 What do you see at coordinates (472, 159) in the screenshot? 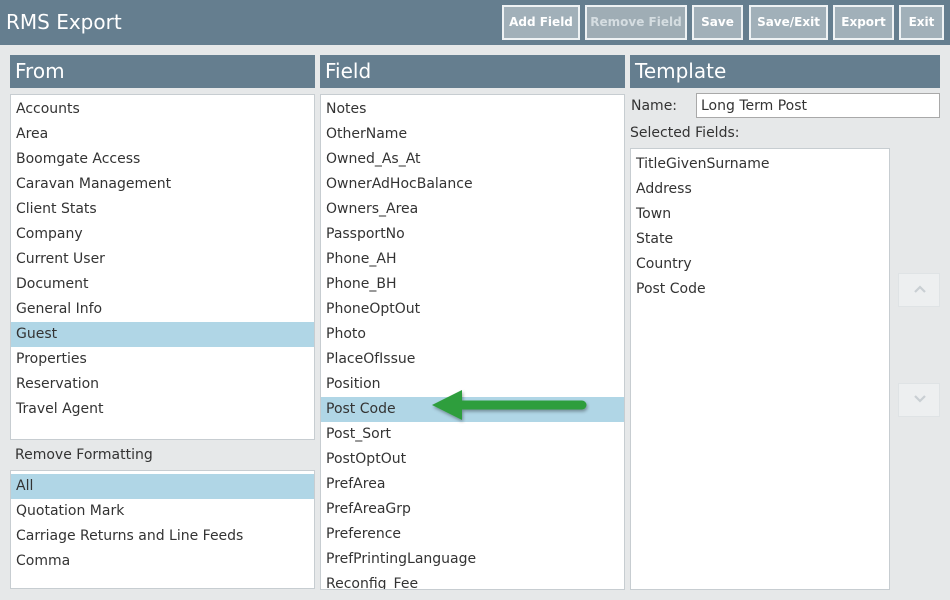
I see `field-list-item: Owned_As_At` at bounding box center [472, 159].